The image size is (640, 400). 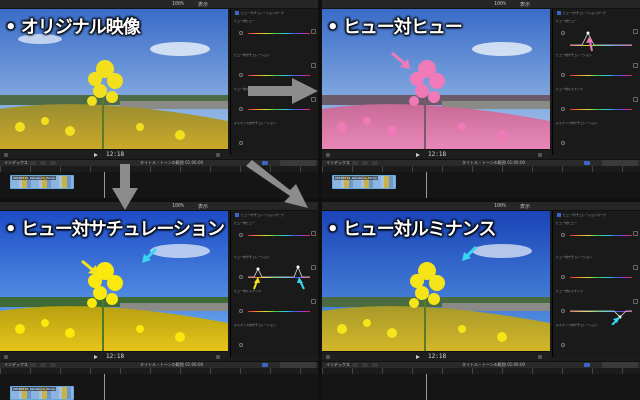 I want to click on video-viewer: • ヒュー対ヒュー, so click(x=436, y=79).